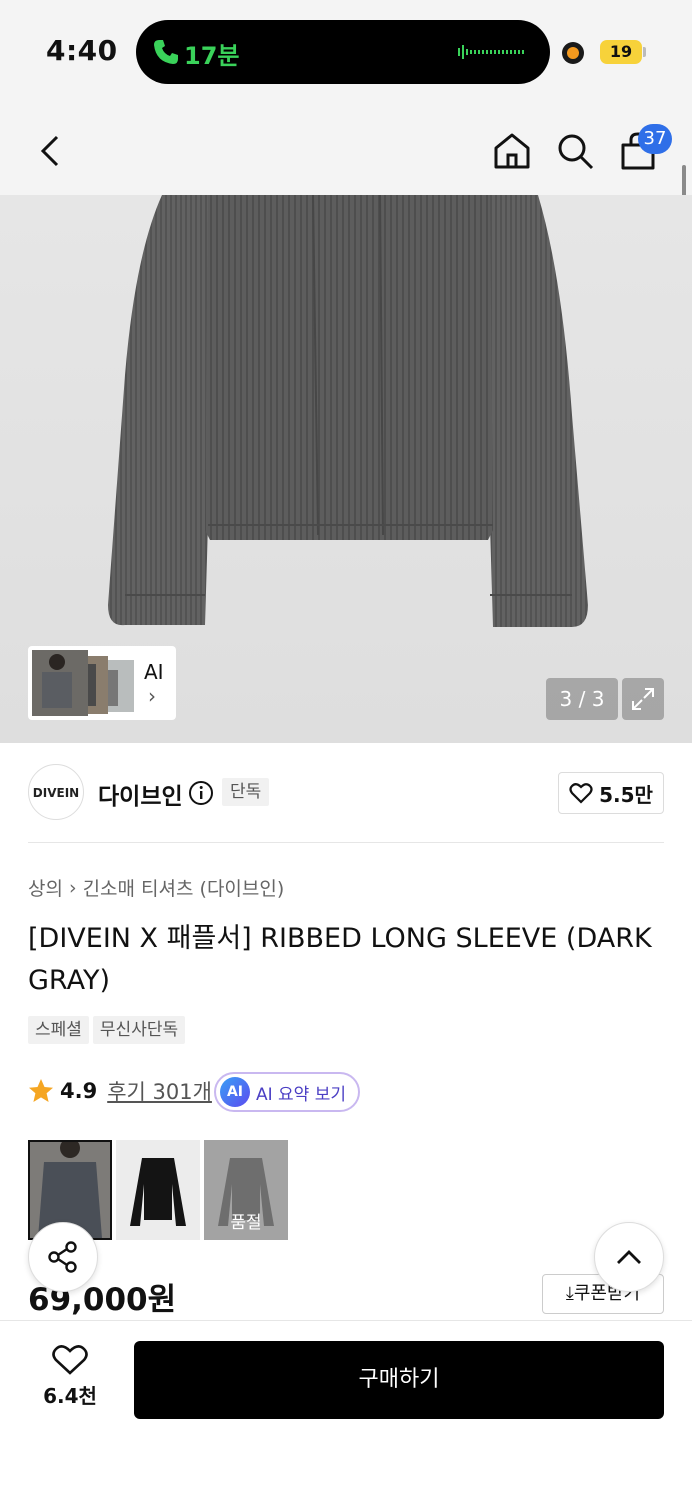 Image resolution: width=692 pixels, height=1500 pixels. I want to click on search-button, so click(575, 151).